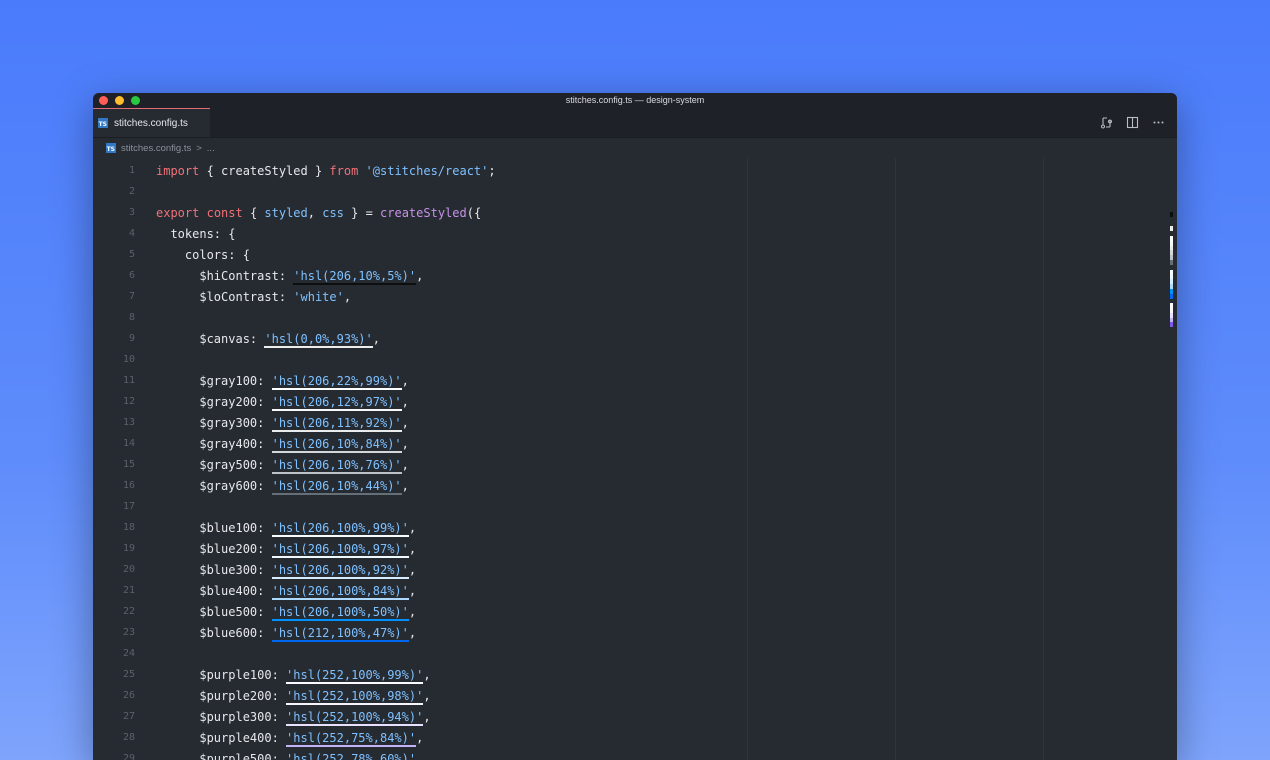 The image size is (1270, 760). I want to click on source-control-compare-icon, so click(1106, 122).